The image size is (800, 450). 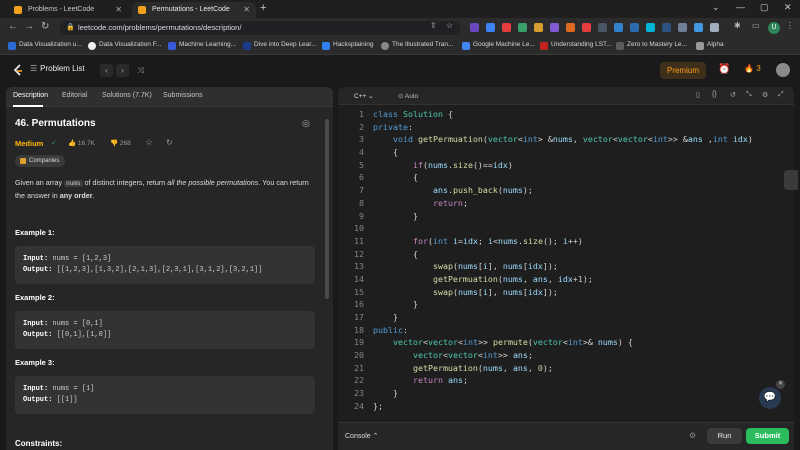 I want to click on alarm-clock-icon: ⏰, so click(x=724, y=69).